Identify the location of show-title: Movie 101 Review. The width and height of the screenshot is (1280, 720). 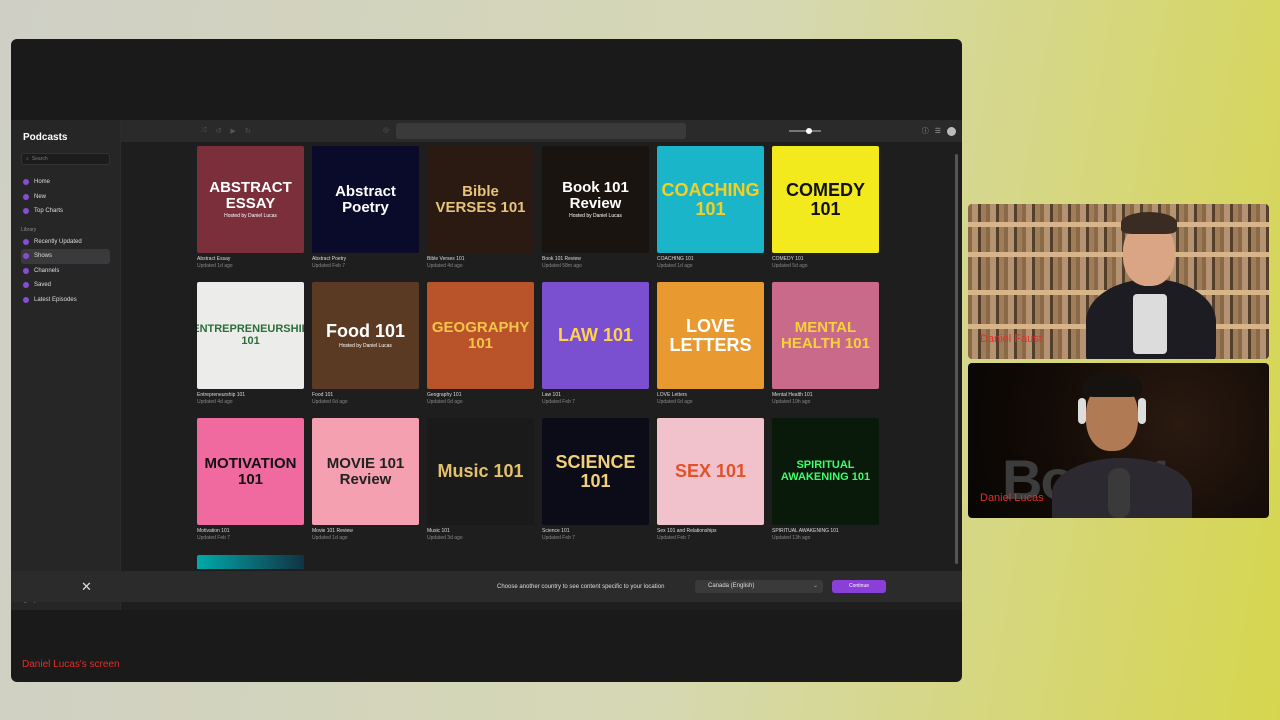
(365, 531).